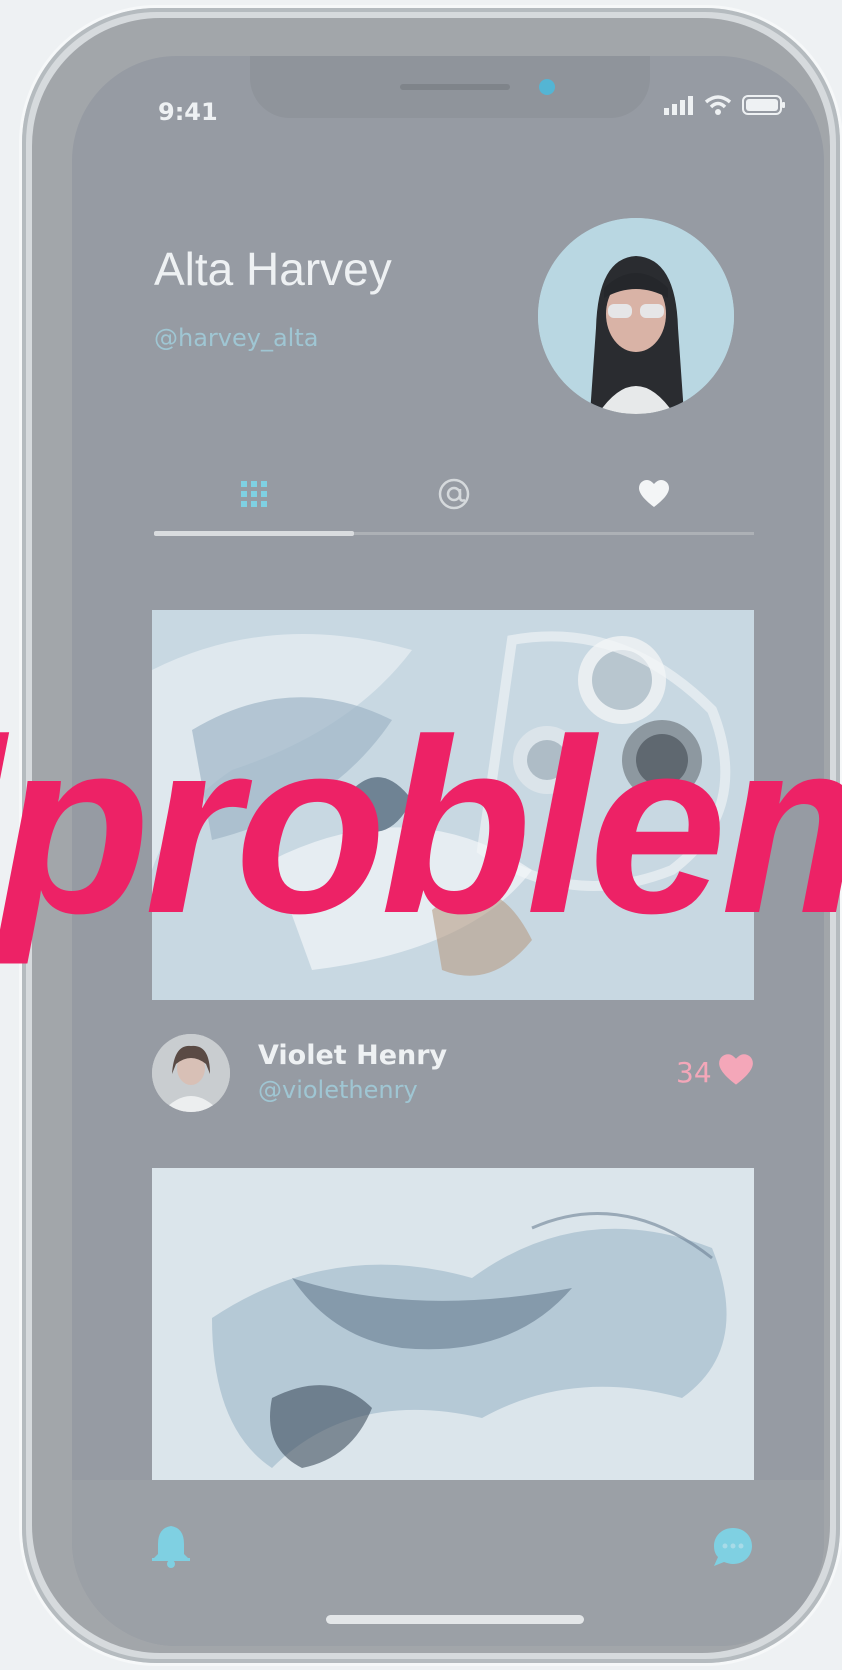  Describe the element at coordinates (679, 105) in the screenshot. I see `signal-icon` at that location.